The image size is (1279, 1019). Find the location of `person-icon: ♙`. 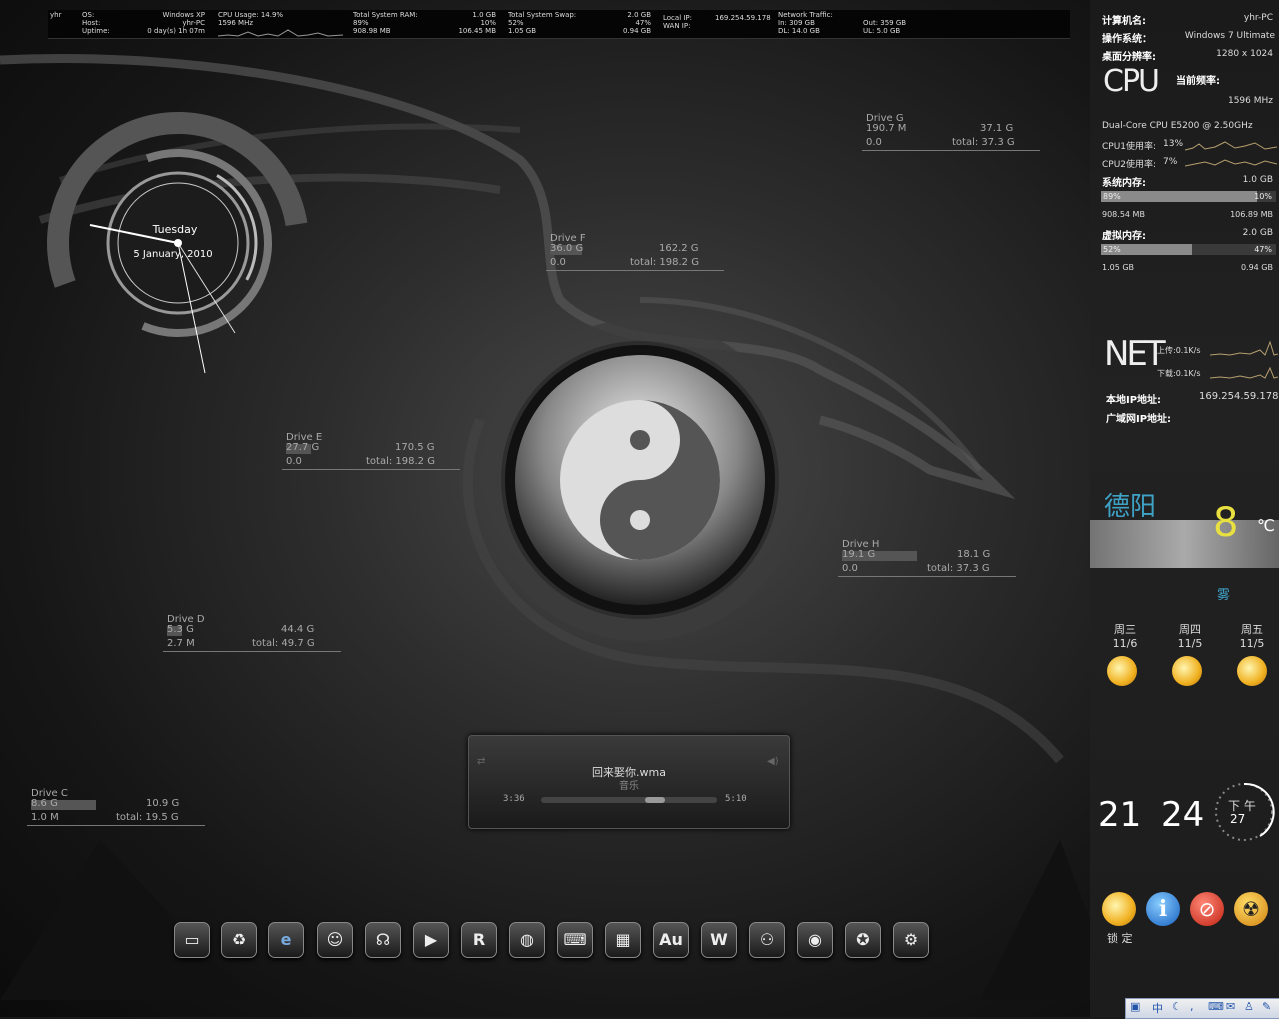

person-icon: ♙ is located at coordinates (1249, 1006).